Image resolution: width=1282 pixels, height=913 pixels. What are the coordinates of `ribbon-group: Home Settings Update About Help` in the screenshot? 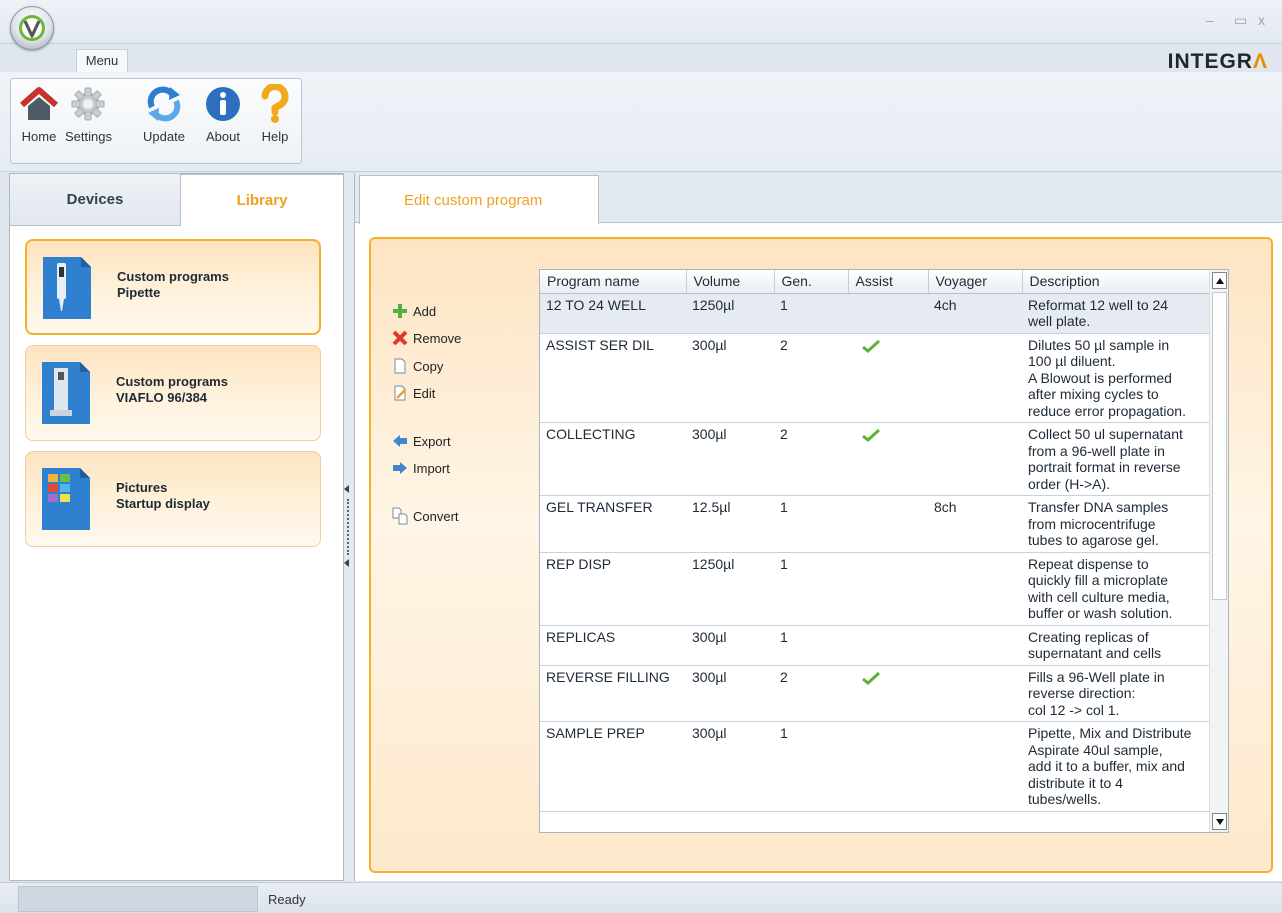 It's located at (156, 121).